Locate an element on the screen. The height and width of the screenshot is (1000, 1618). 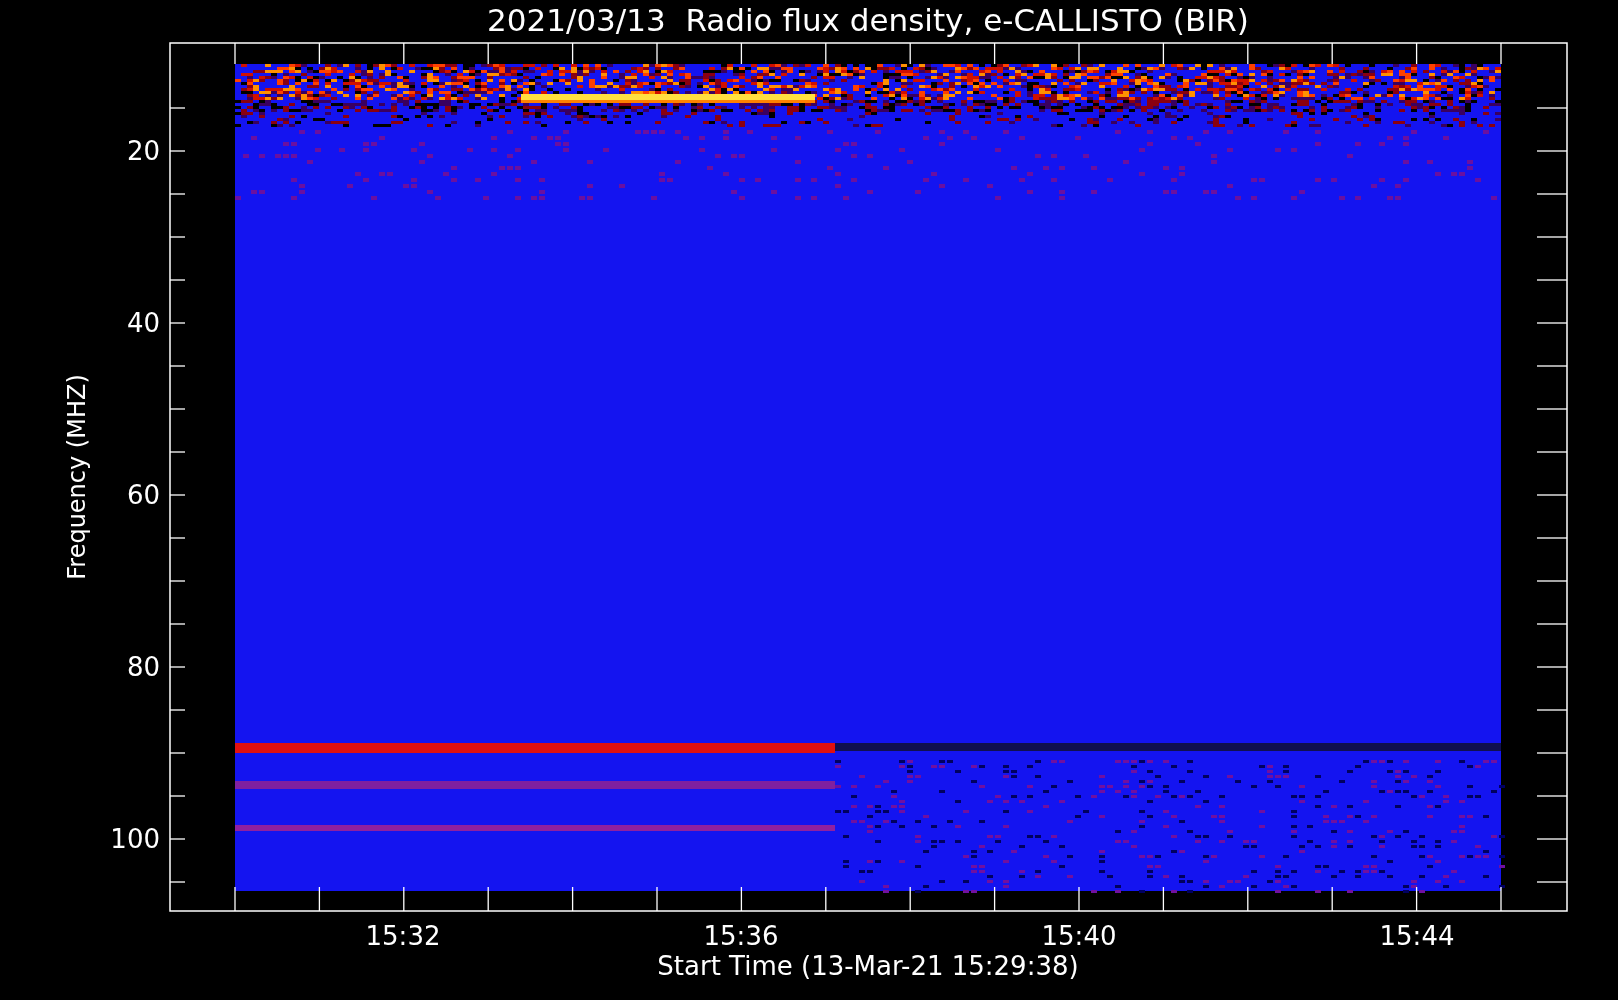
tick-label: 60 is located at coordinates (143, 495).